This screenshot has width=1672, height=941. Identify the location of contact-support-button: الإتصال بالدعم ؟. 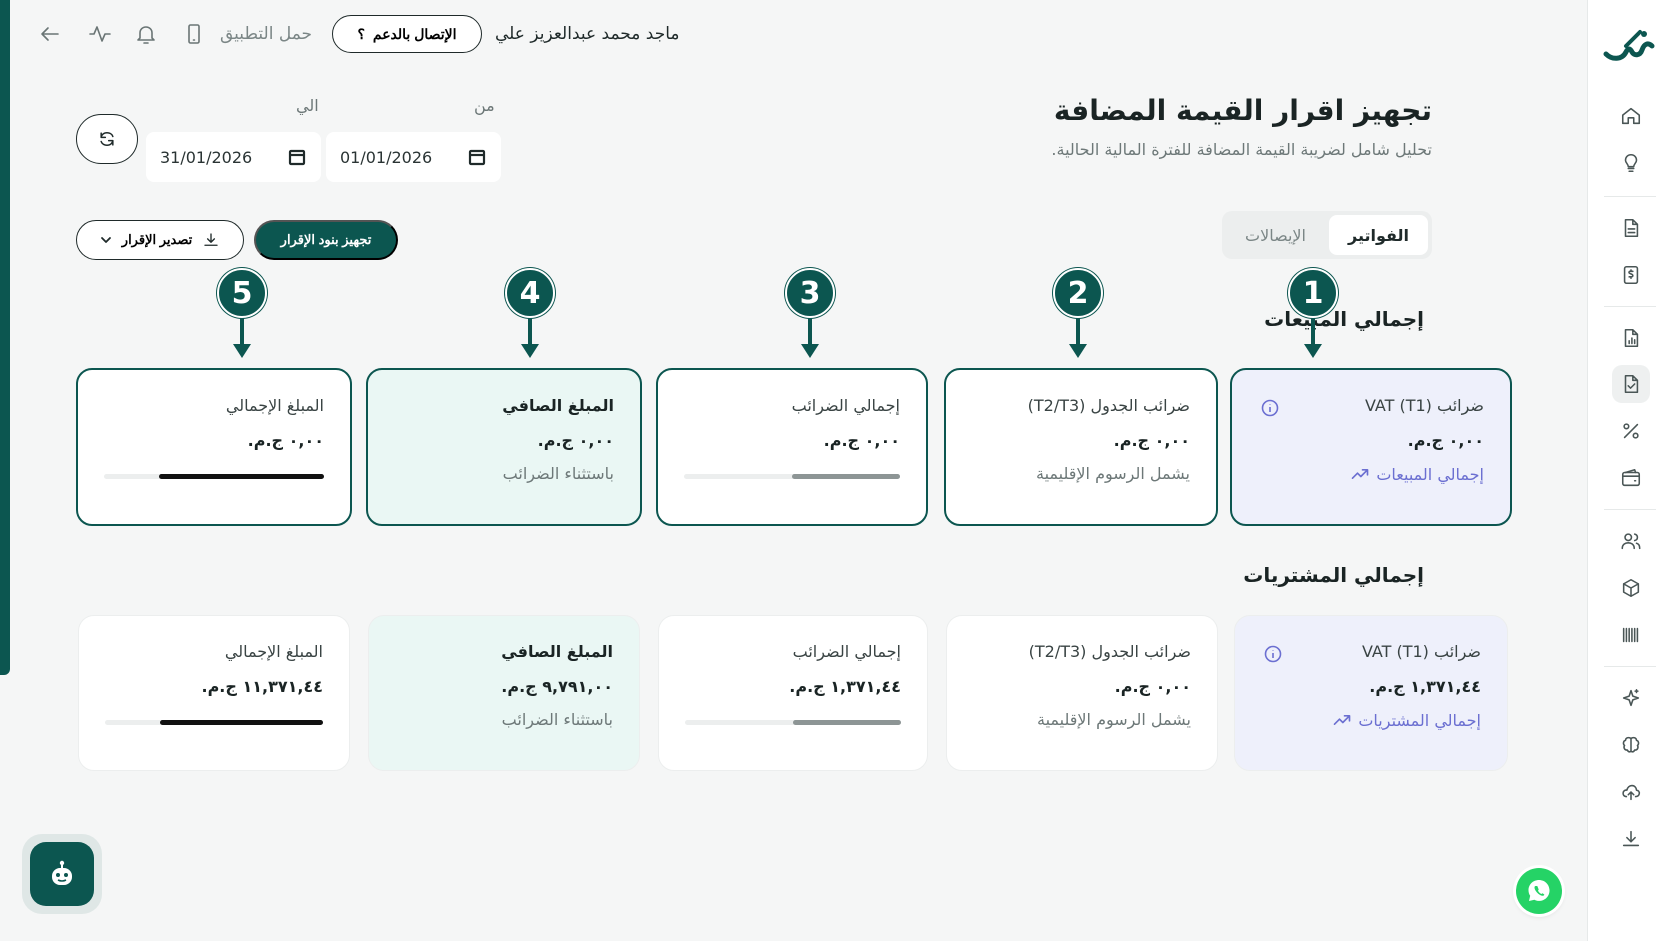
(407, 34).